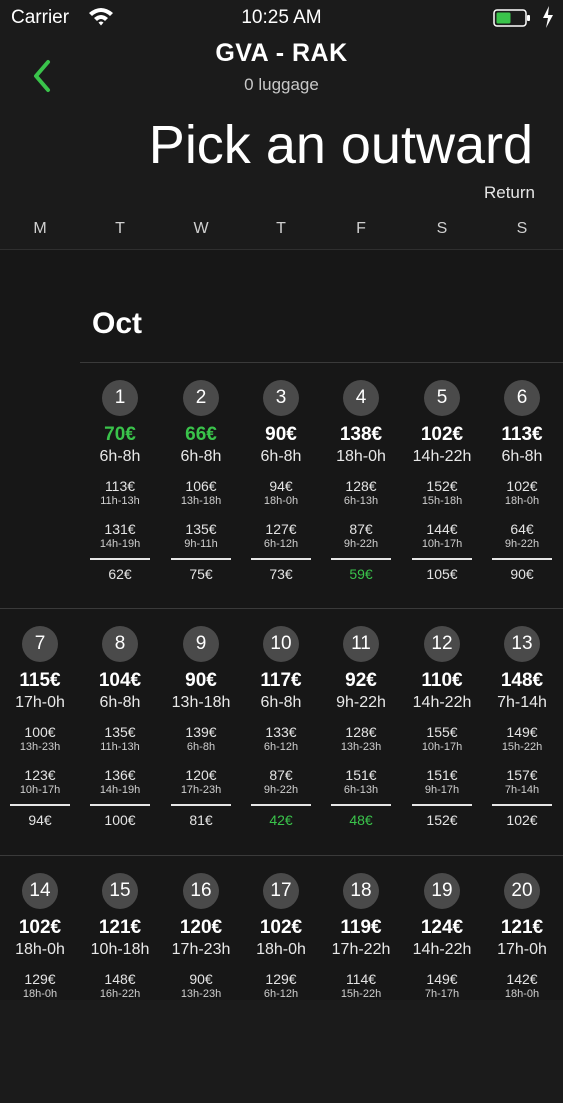  I want to click on return-price: 42€, so click(281, 820).